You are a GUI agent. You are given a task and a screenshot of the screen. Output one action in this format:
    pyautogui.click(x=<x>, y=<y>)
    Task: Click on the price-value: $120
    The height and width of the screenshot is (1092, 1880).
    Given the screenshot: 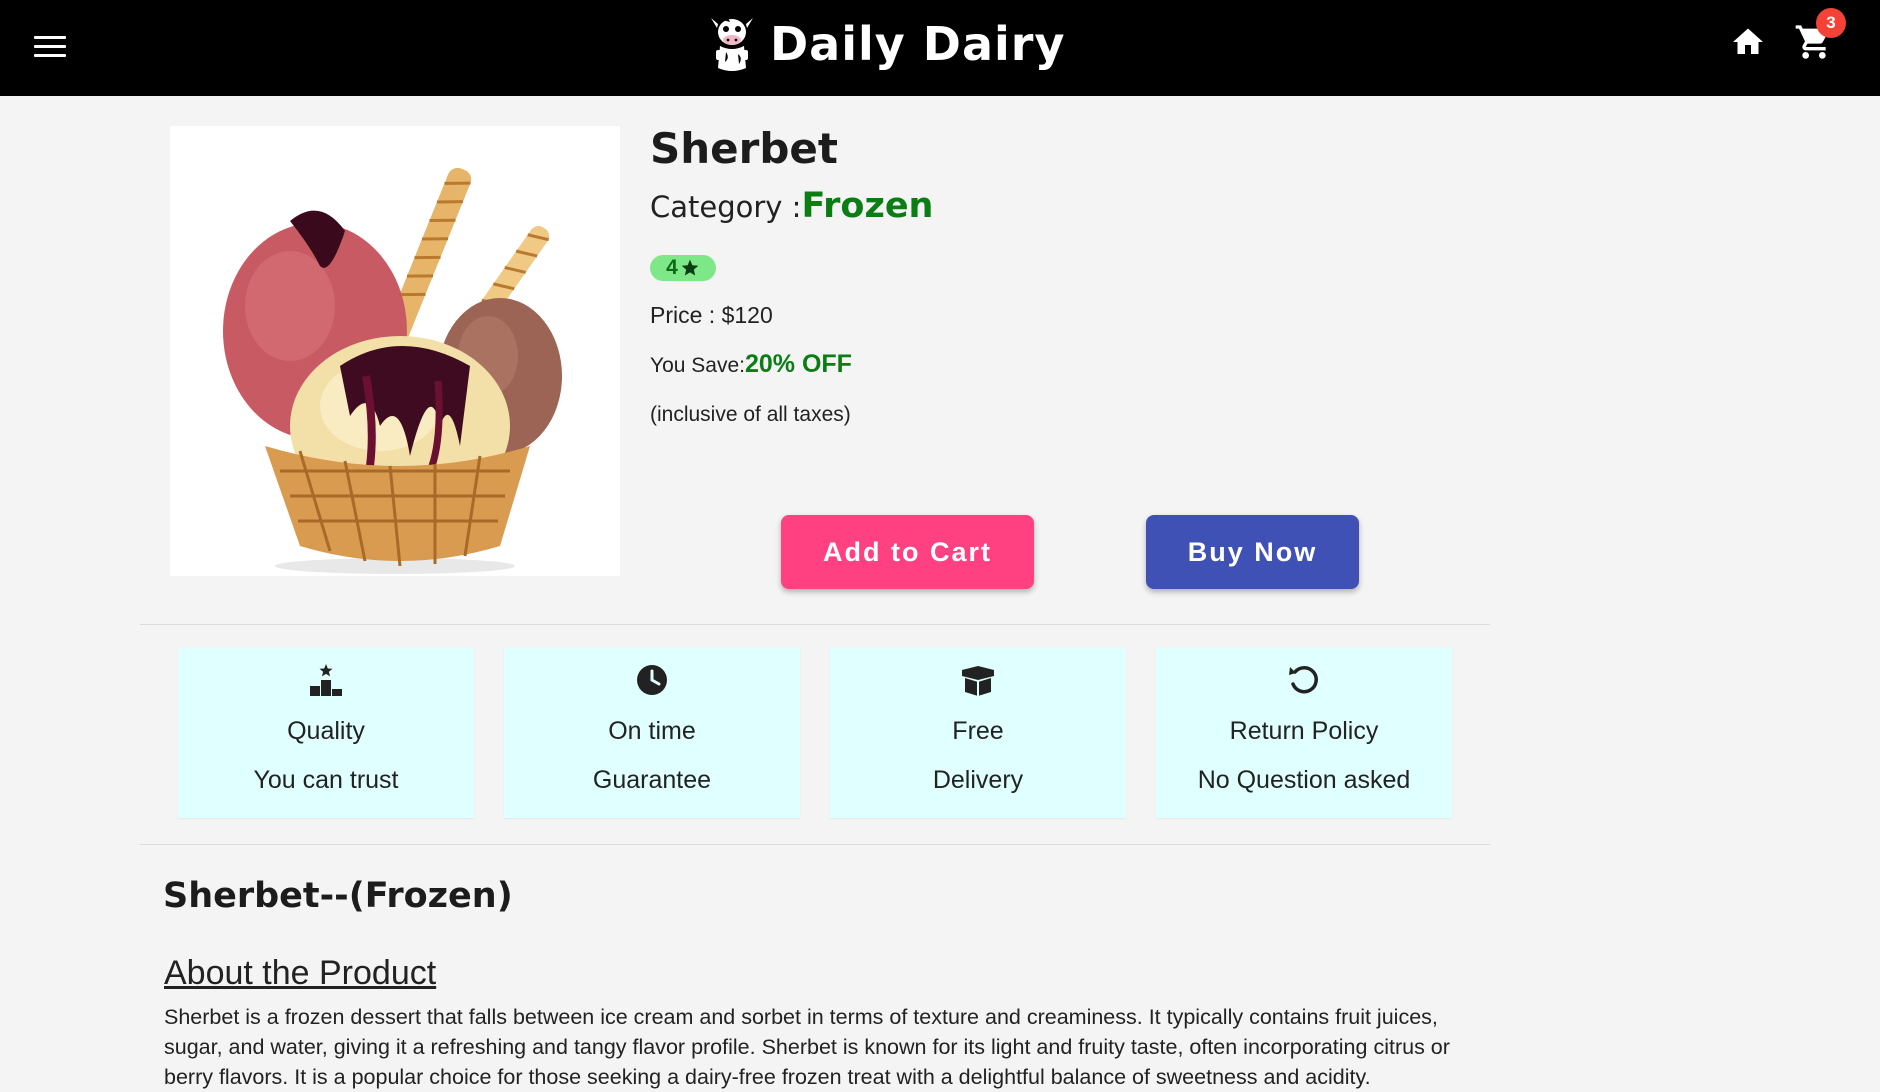 What is the action you would take?
    pyautogui.click(x=747, y=315)
    